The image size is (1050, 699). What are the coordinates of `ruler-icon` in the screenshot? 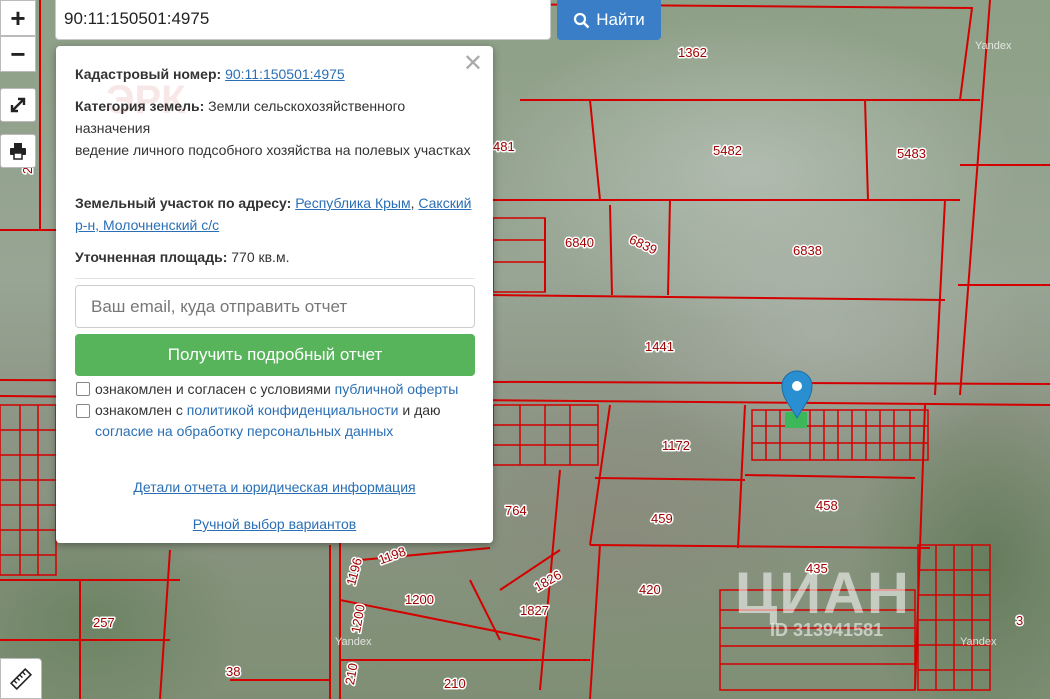 It's located at (21, 678).